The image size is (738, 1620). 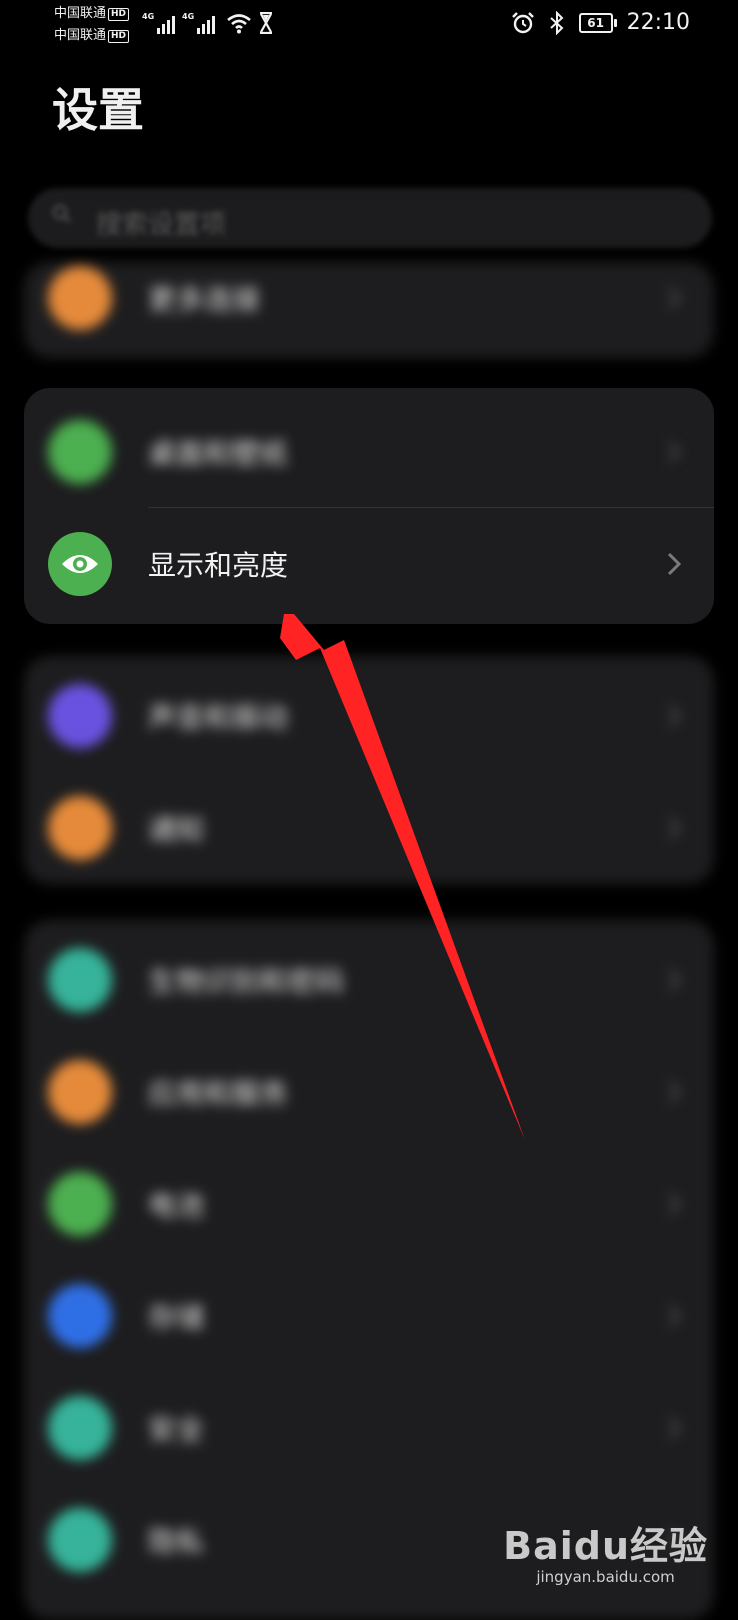 What do you see at coordinates (80, 716) in the screenshot?
I see `speaker-icon` at bounding box center [80, 716].